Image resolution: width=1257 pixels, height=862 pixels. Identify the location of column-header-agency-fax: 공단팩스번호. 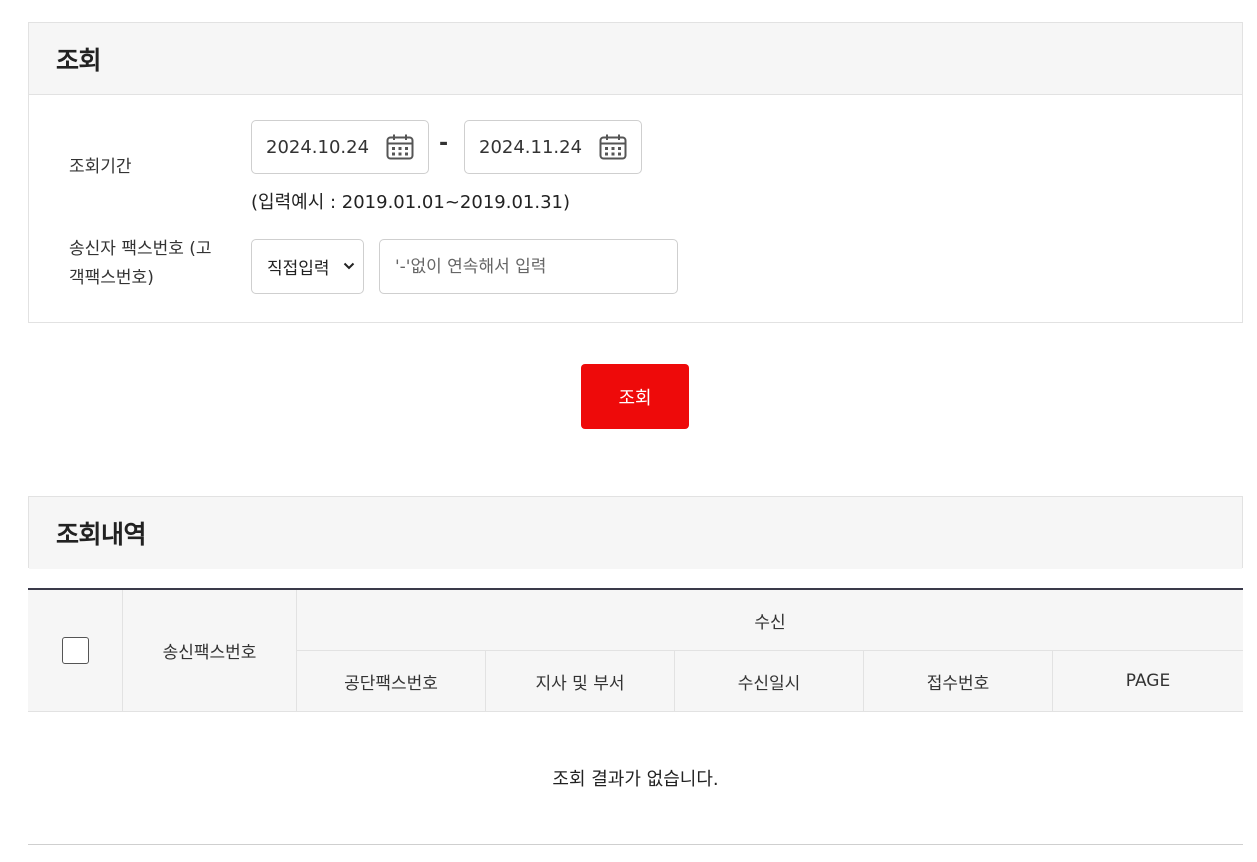
(391, 681).